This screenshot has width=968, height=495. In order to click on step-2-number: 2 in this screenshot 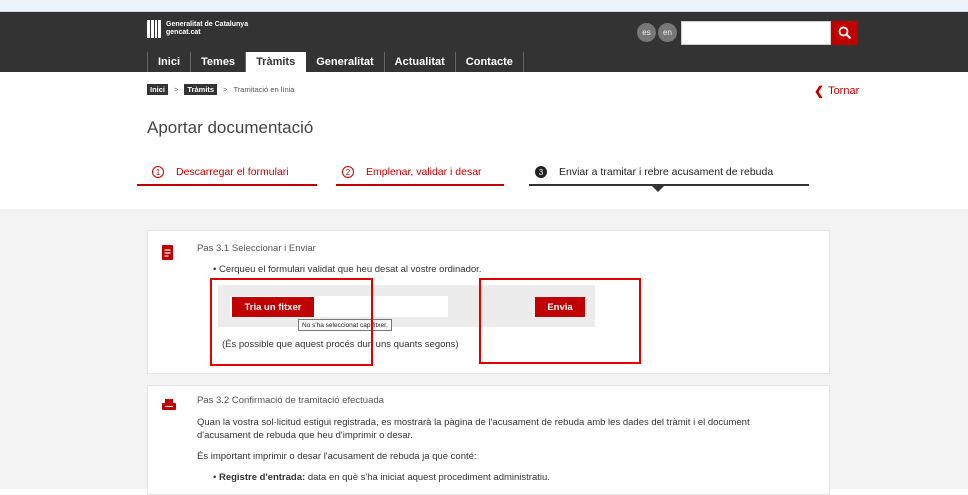, I will do `click(348, 172)`.